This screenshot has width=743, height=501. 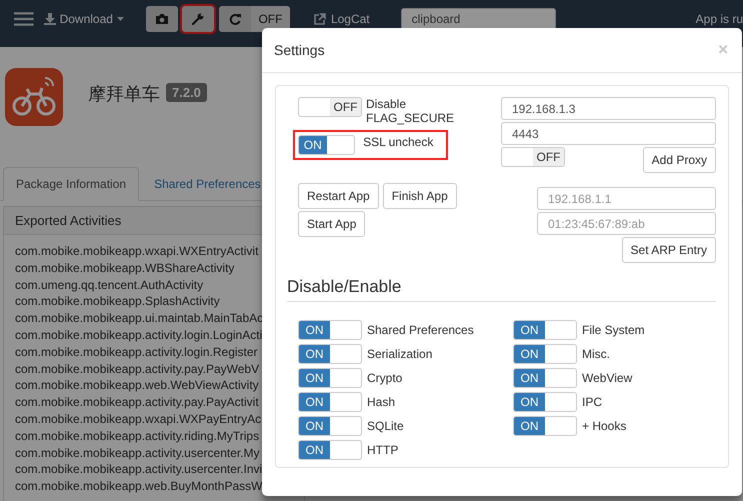 I want to click on activity-name: com.mobike.mobikeapp.wxapi.WXPayEntryAc, so click(x=138, y=419).